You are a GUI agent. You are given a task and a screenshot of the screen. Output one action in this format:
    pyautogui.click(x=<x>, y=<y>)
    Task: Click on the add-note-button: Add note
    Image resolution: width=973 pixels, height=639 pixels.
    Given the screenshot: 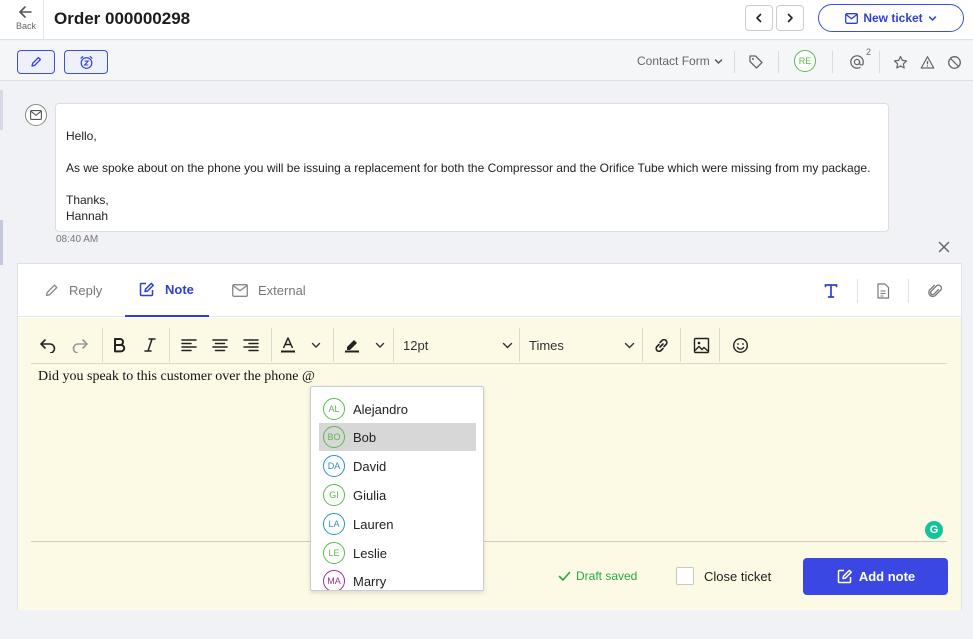 What is the action you would take?
    pyautogui.click(x=875, y=576)
    